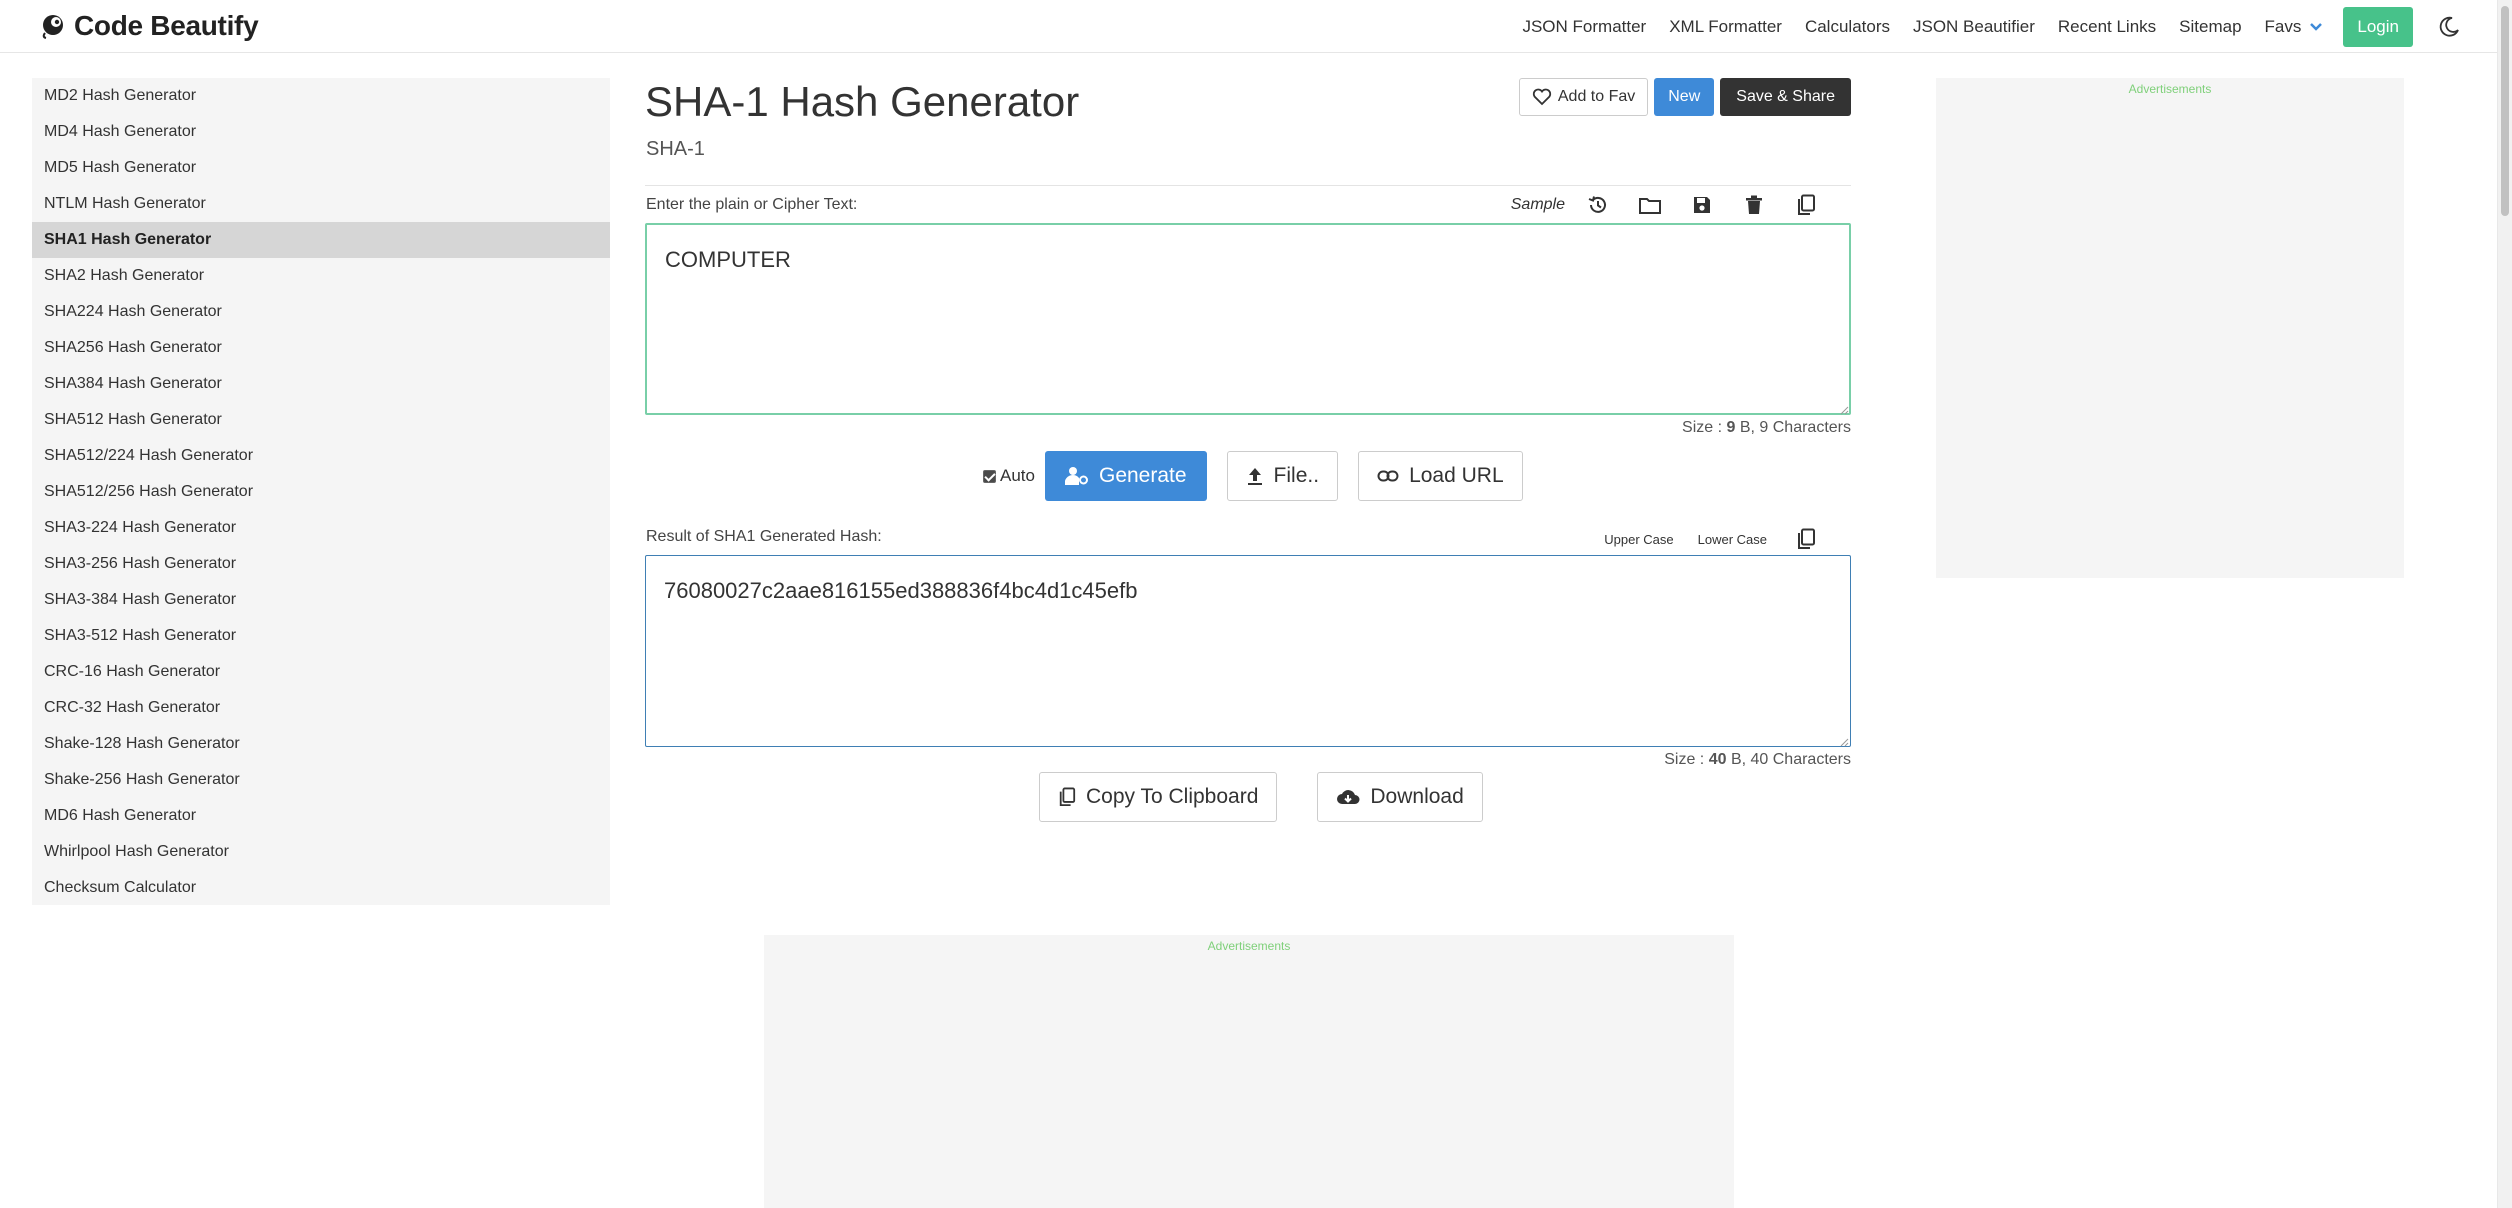  I want to click on output-size-bytes: 40, so click(1717, 759).